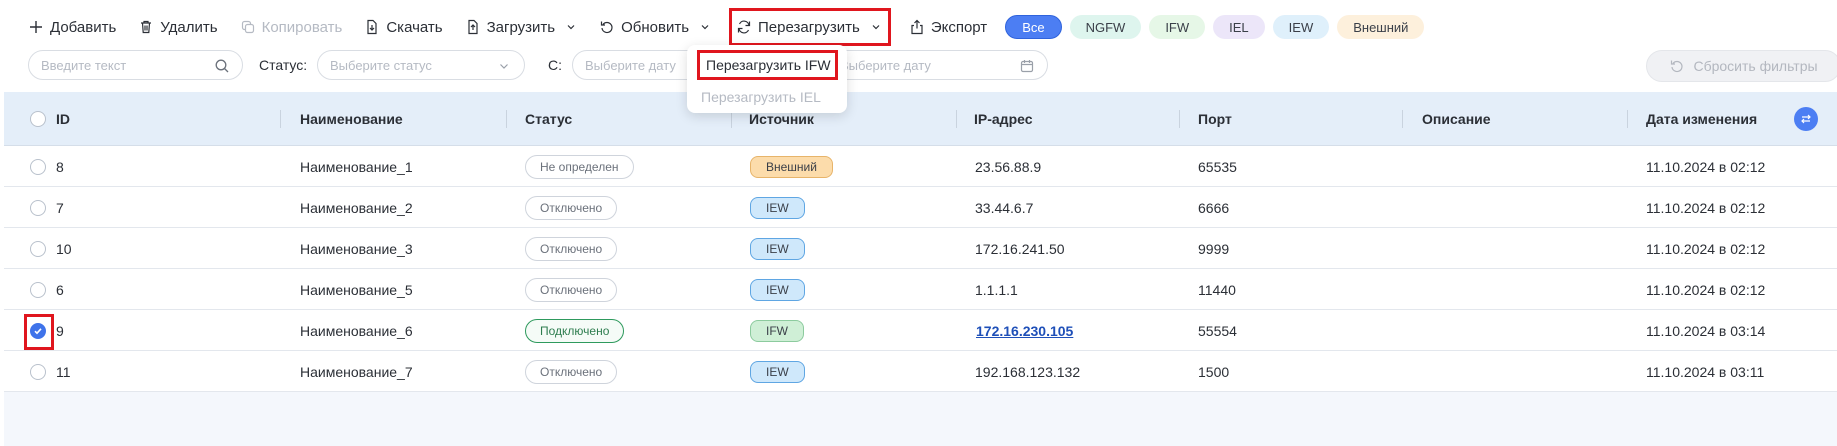  Describe the element at coordinates (1456, 119) in the screenshot. I see `column-header-description: Описание` at that location.